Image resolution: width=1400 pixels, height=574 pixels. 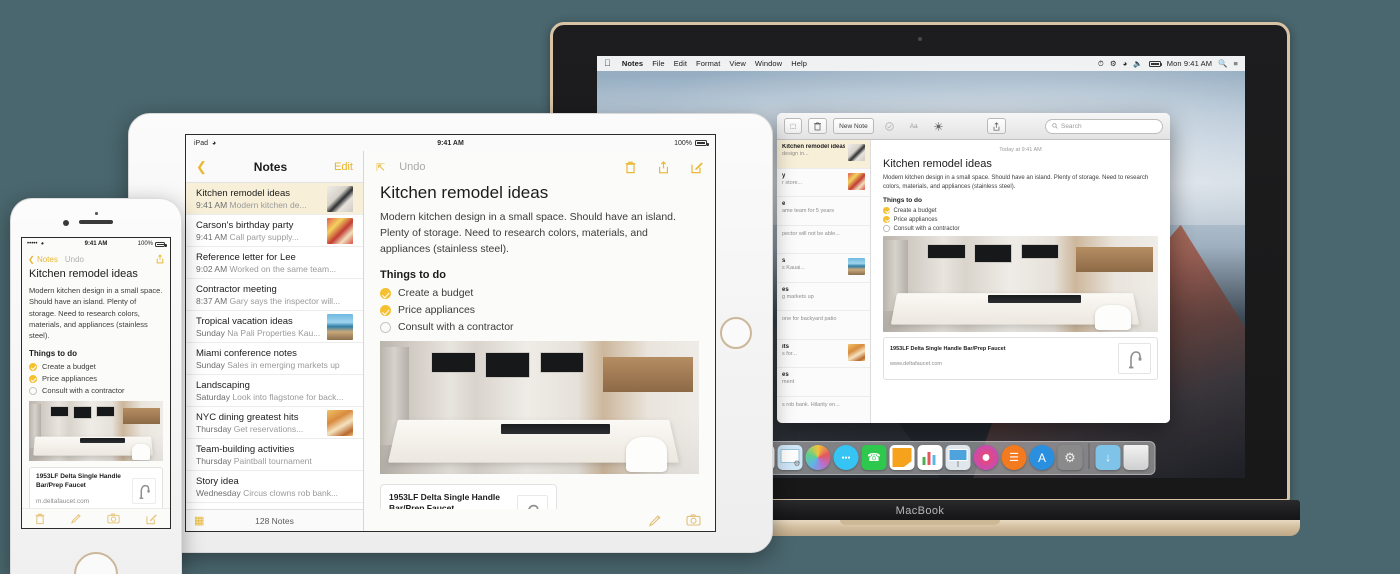 What do you see at coordinates (1014, 457) in the screenshot?
I see `dock-icon-ibooks: ☰` at bounding box center [1014, 457].